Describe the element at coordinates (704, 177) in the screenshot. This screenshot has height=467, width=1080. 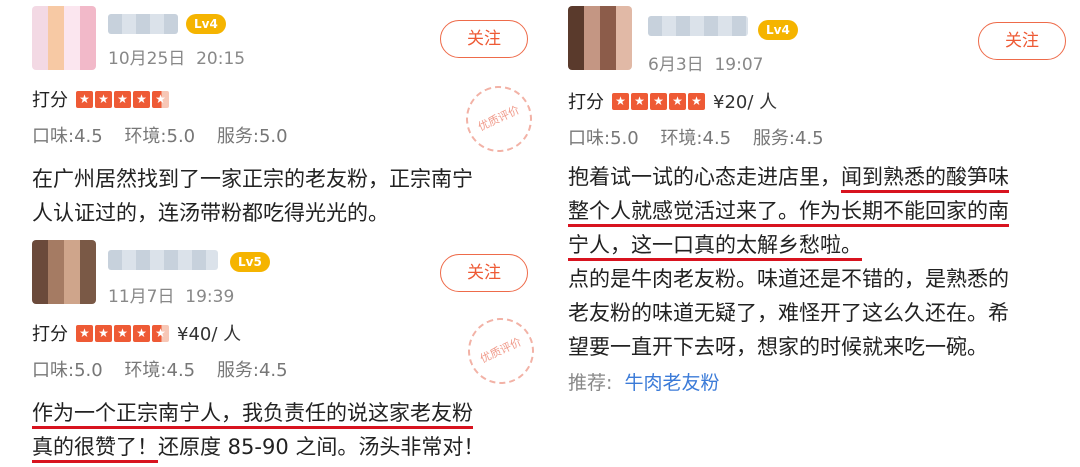
I see `review-text-plain: 抱着试一试的心态走进店里，` at that location.